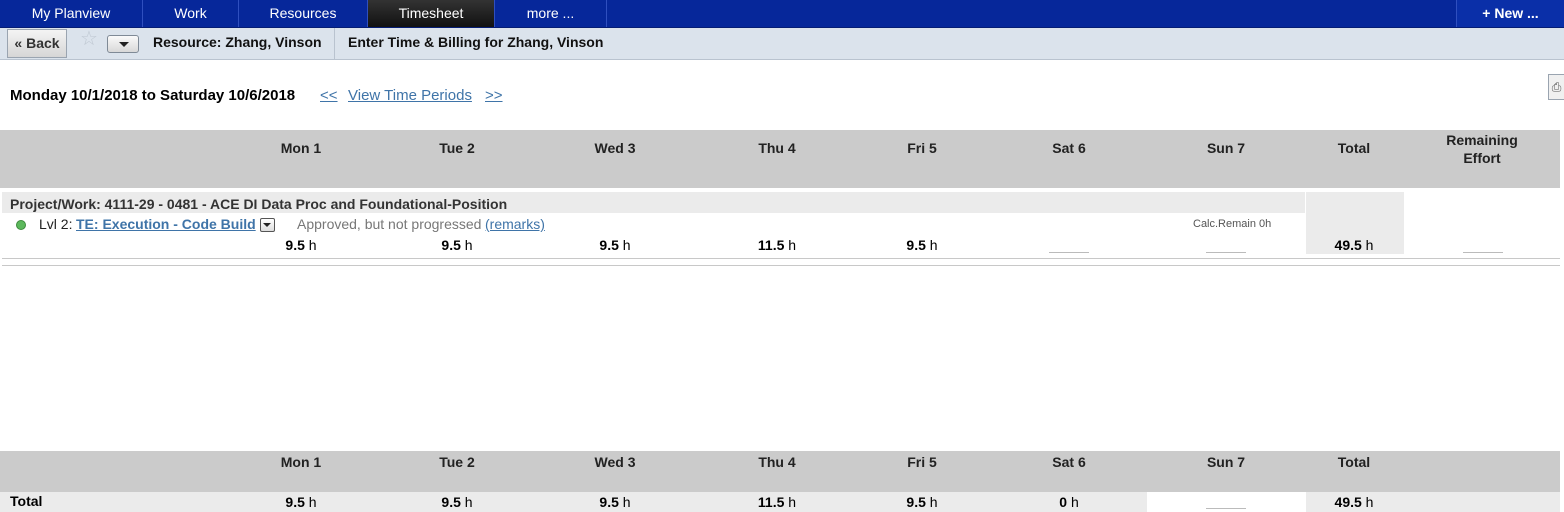 The width and height of the screenshot is (1564, 512). I want to click on print-icon: ⎙, so click(1556, 87).